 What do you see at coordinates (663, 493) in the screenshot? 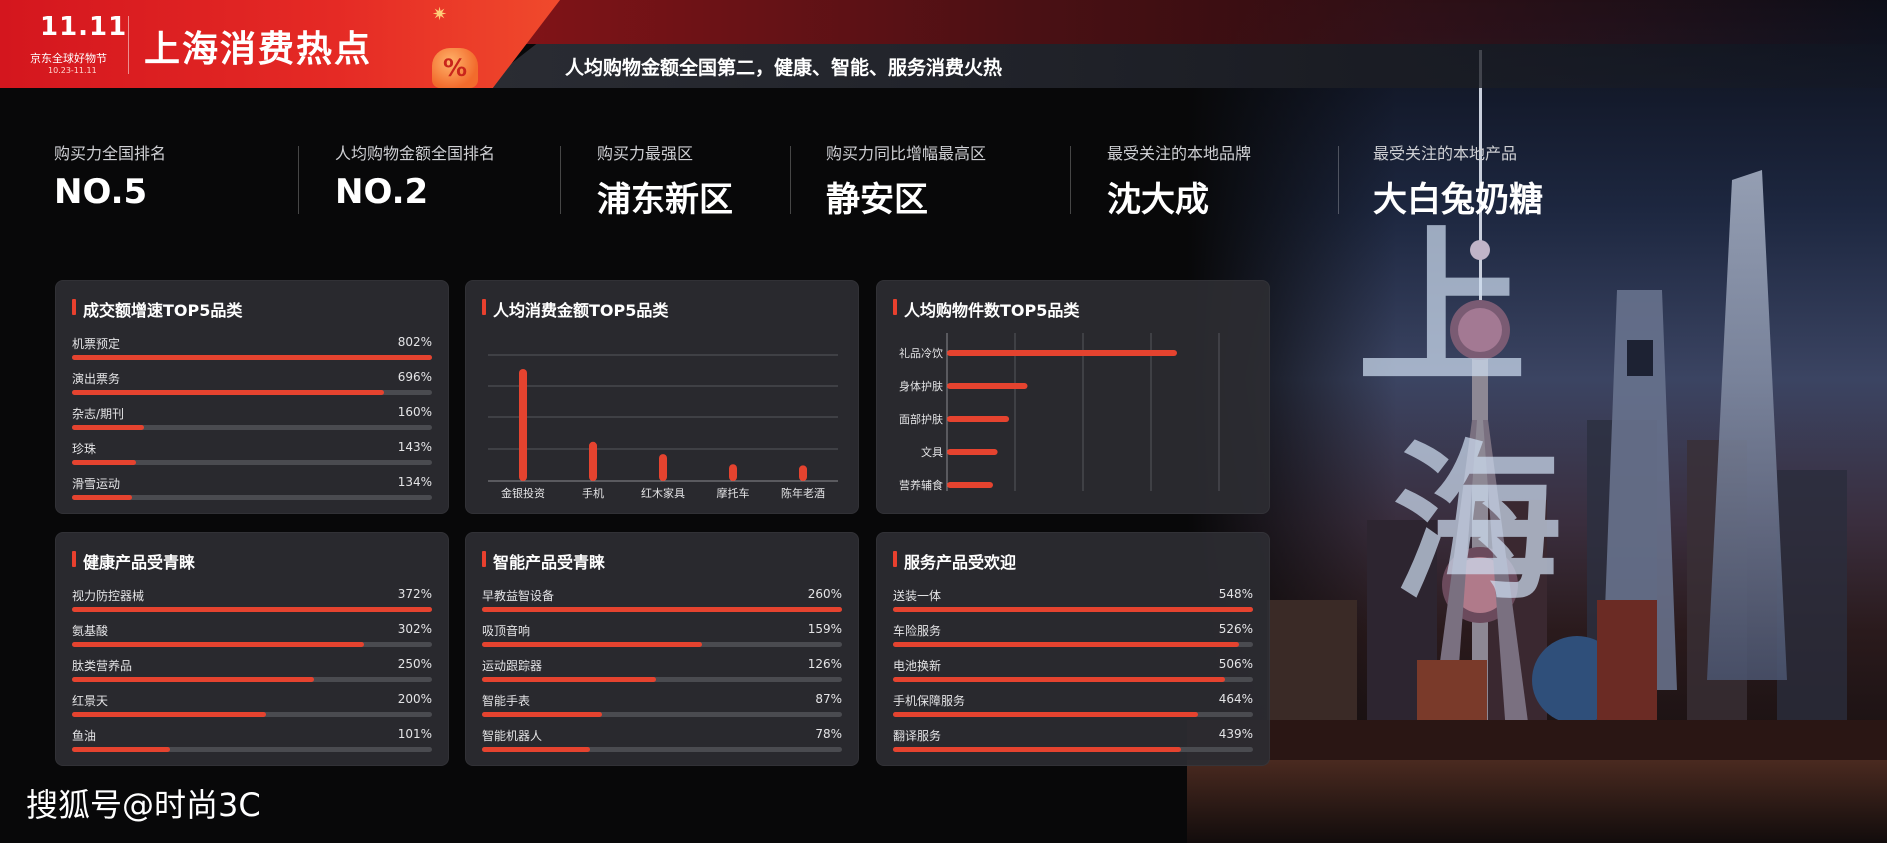
I see `x-tick-label: 红木家具` at bounding box center [663, 493].